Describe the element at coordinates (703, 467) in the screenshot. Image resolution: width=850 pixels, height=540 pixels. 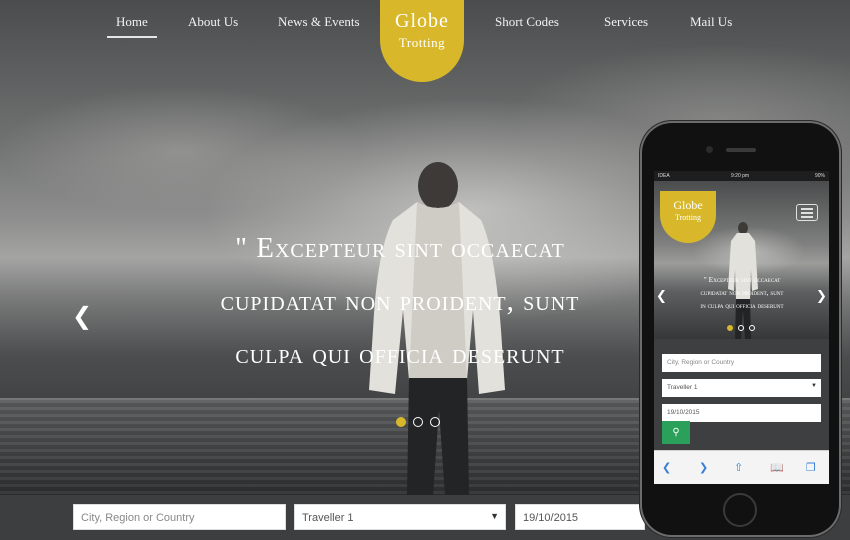
I see `forward-icon: ❯` at that location.